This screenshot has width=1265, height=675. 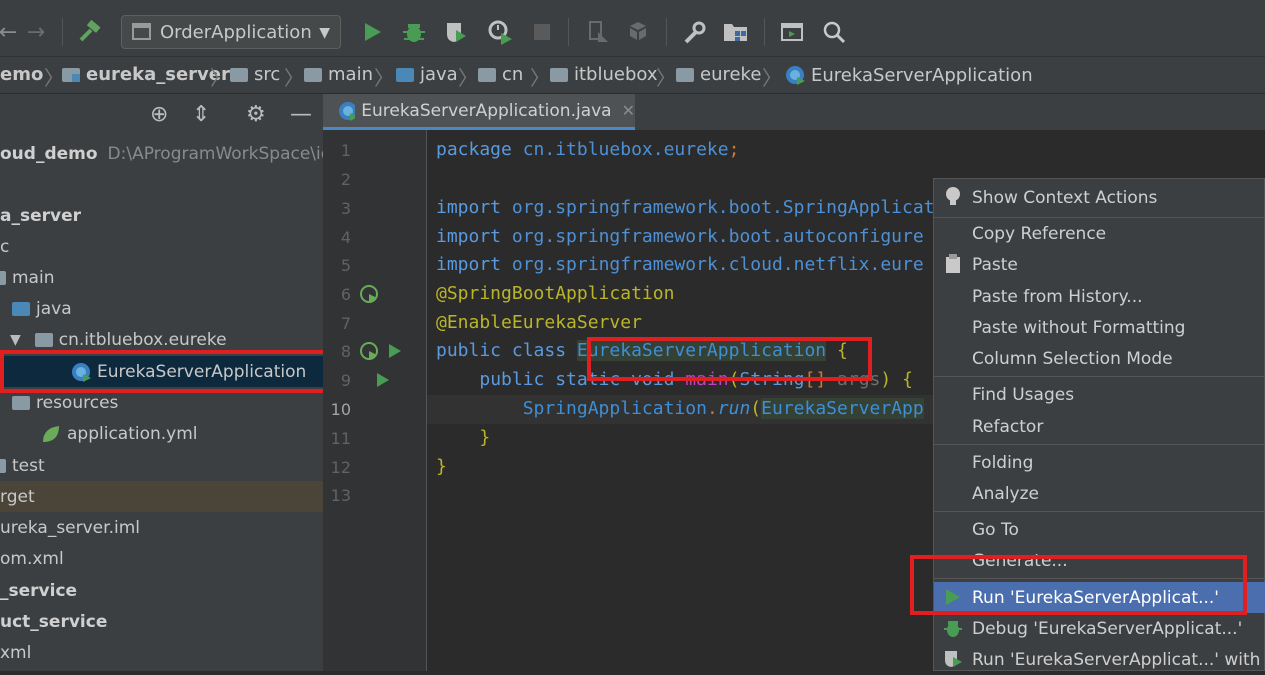 What do you see at coordinates (161, 246) in the screenshot?
I see `tree-item-src: c` at bounding box center [161, 246].